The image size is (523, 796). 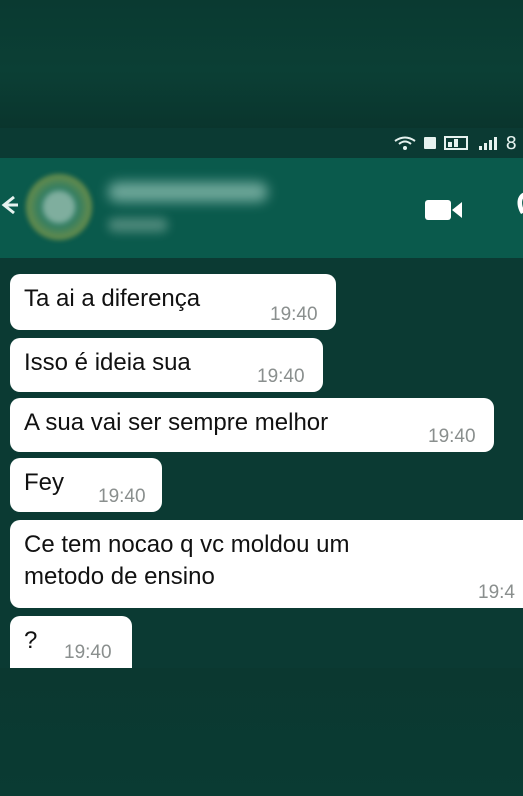 What do you see at coordinates (511, 143) in the screenshot?
I see `status-value: 8` at bounding box center [511, 143].